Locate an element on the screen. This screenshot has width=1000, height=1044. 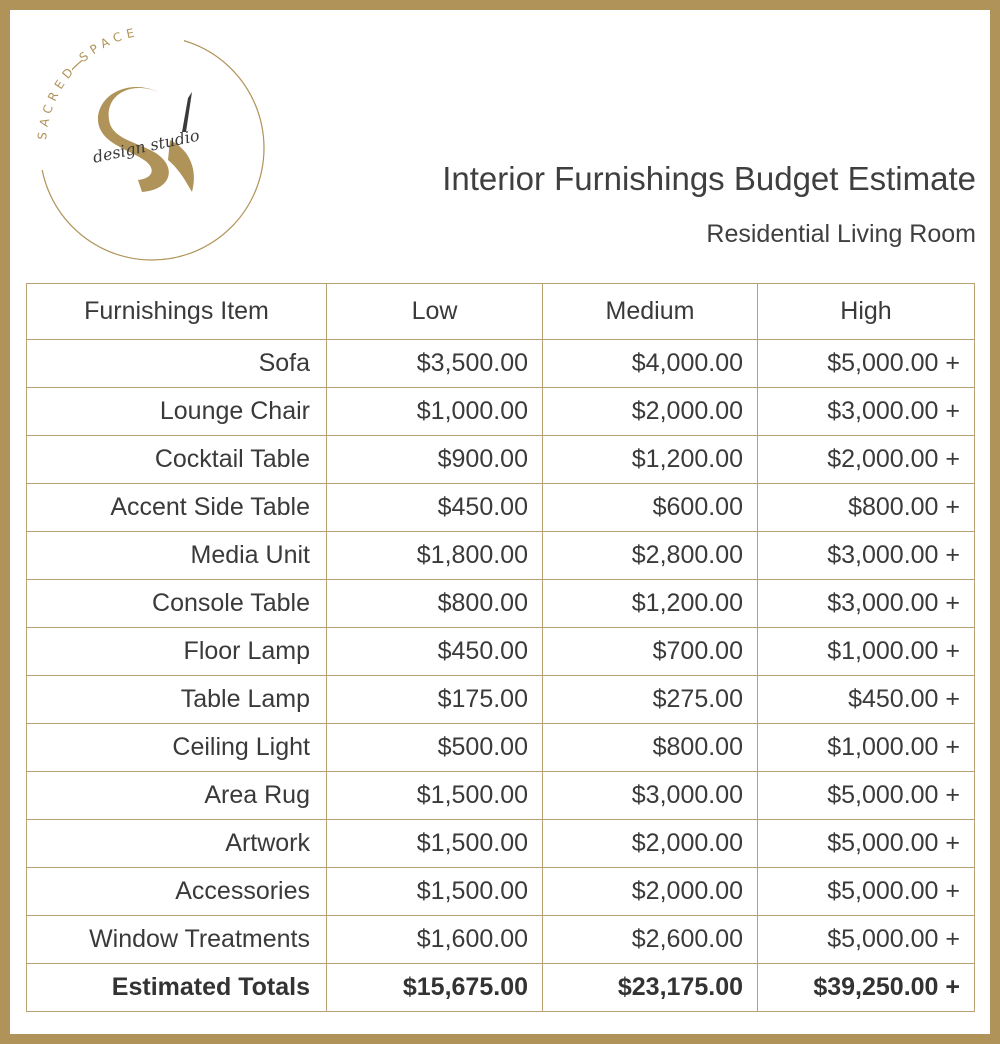
table-header-row: Furnishings Item Low Medium High is located at coordinates (500, 311).